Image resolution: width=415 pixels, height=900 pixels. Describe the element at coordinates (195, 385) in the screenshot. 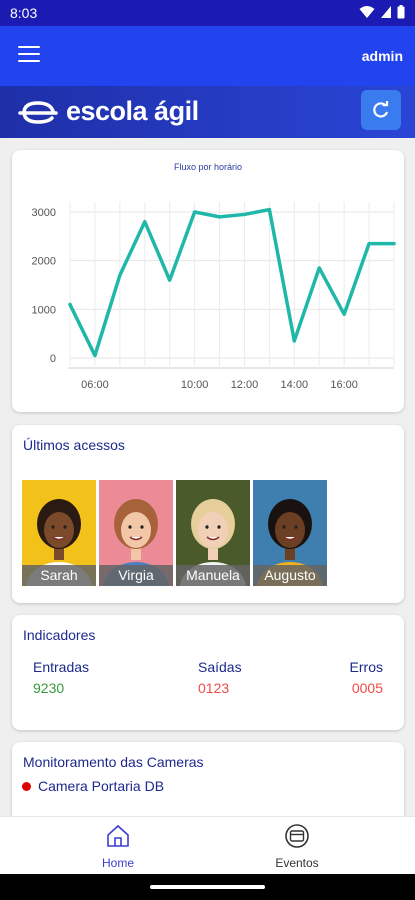

I see `x-tick-label: 10:00` at that location.